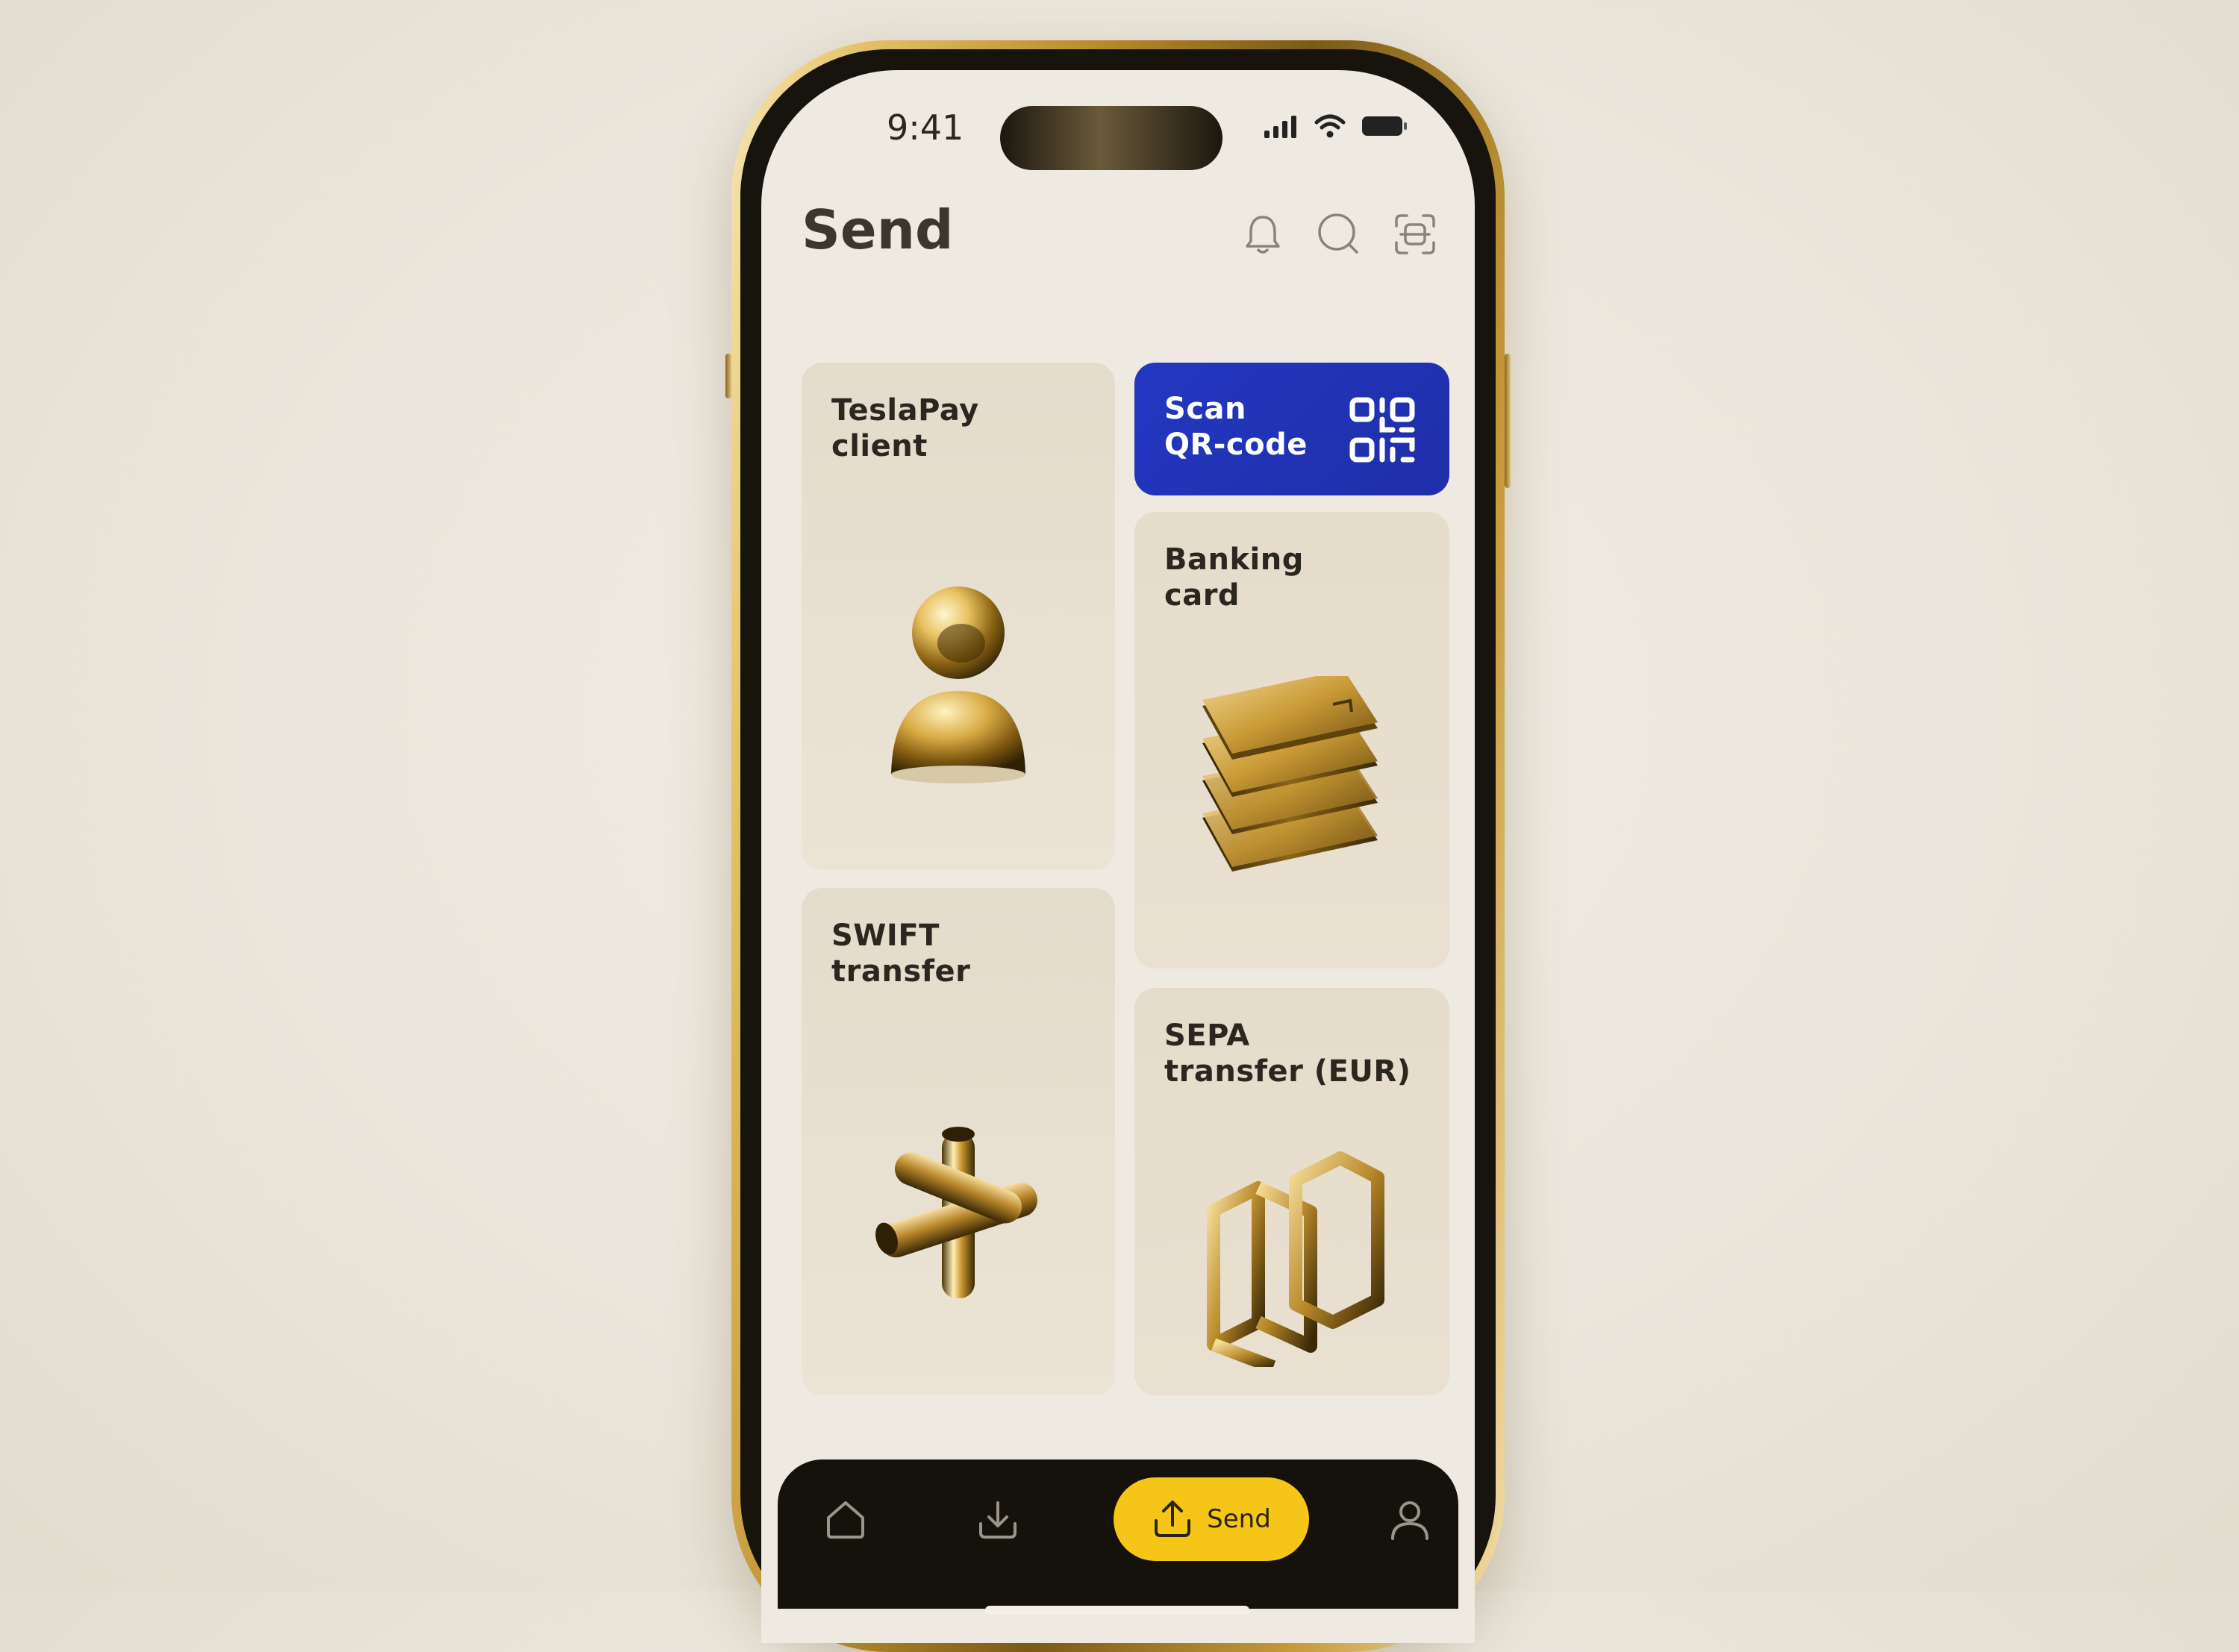 This screenshot has height=1652, width=2239. Describe the element at coordinates (1291, 1259) in the screenshot. I see `cube-frame-icon` at that location.